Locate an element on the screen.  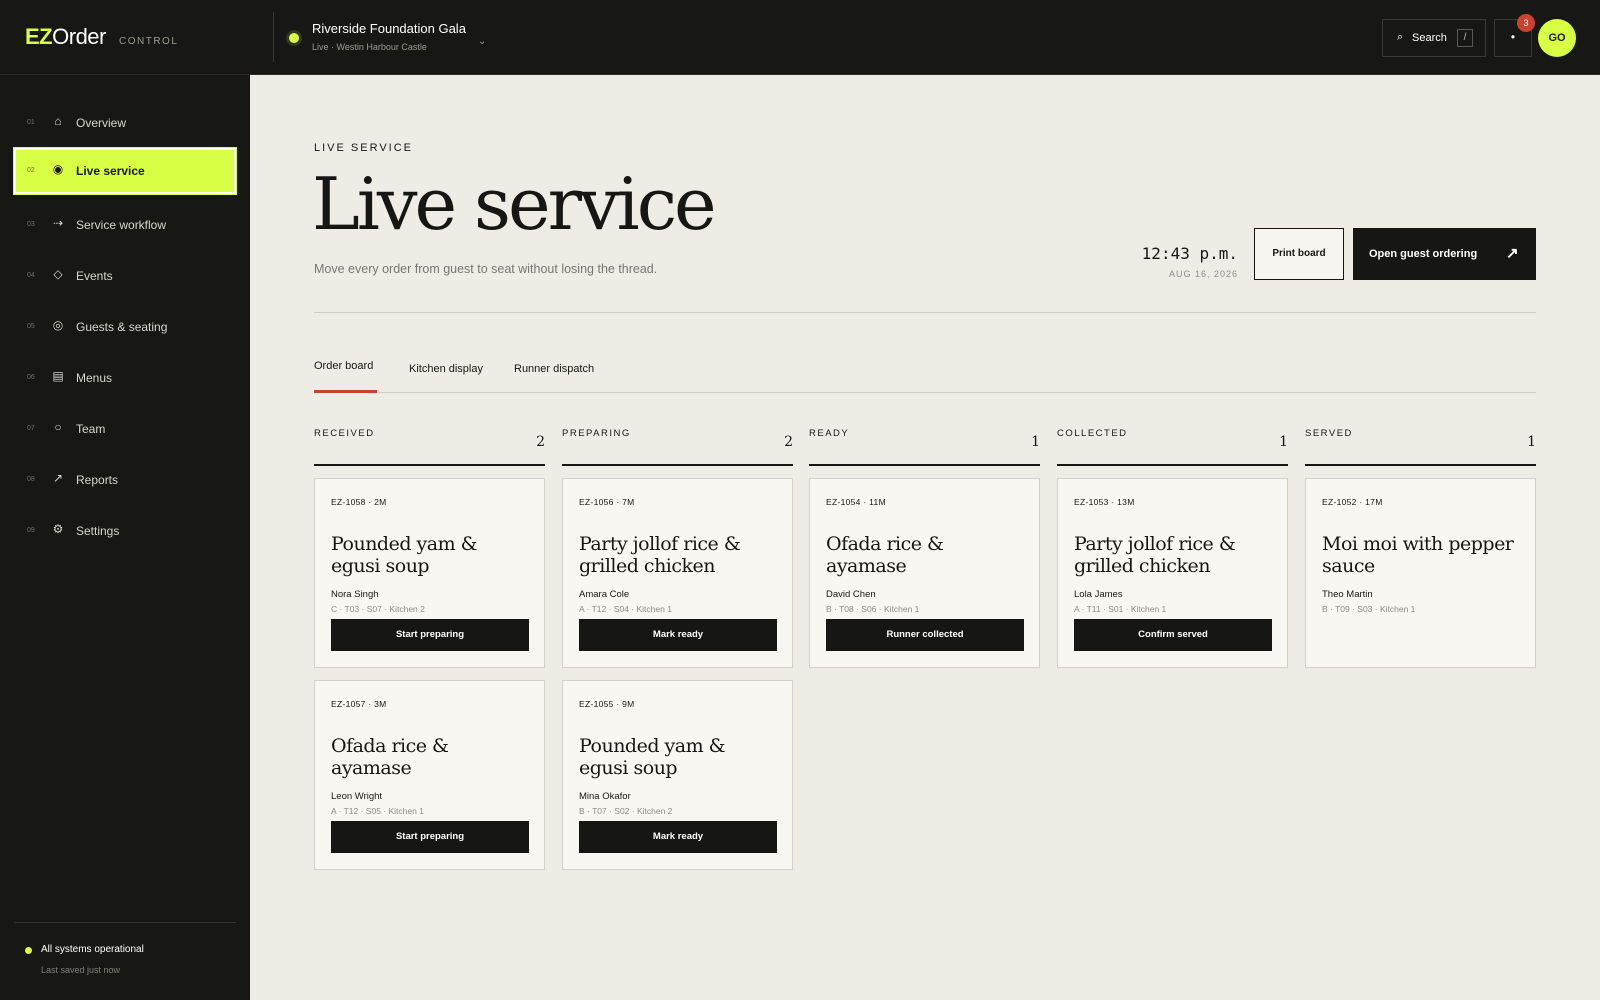
search-shortcut-key: / is located at coordinates (1465, 38).